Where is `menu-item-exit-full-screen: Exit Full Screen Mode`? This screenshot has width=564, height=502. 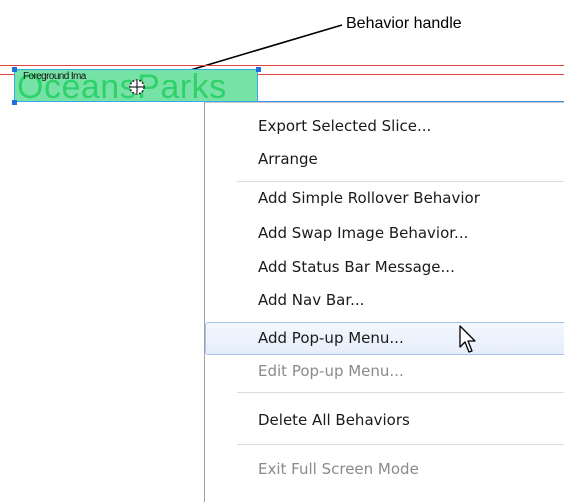
menu-item-exit-full-screen: Exit Full Screen Mode is located at coordinates (384, 469).